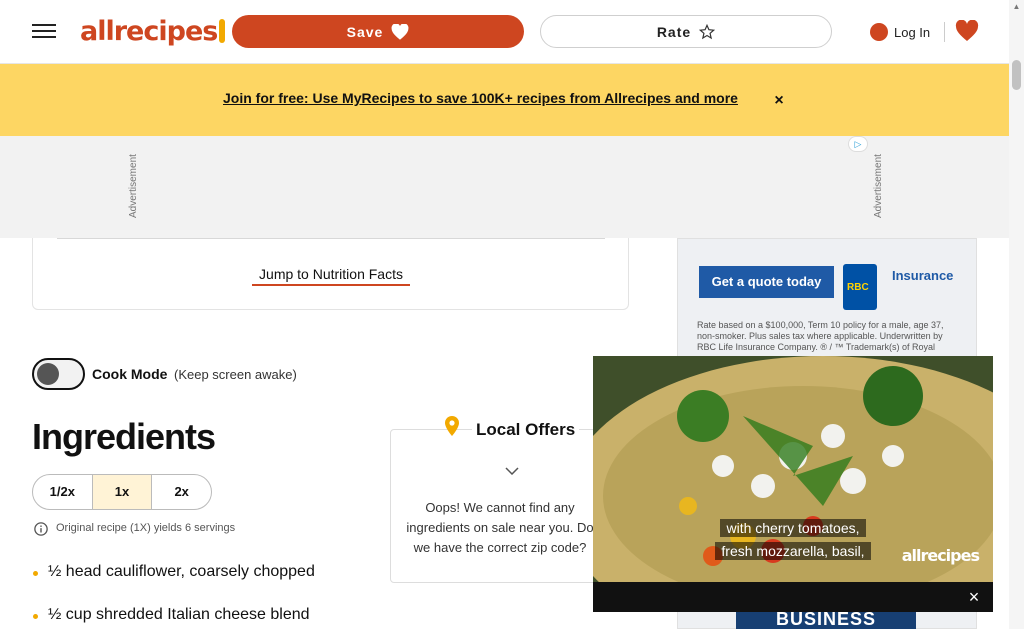  I want to click on rate-label: Rate, so click(674, 31).